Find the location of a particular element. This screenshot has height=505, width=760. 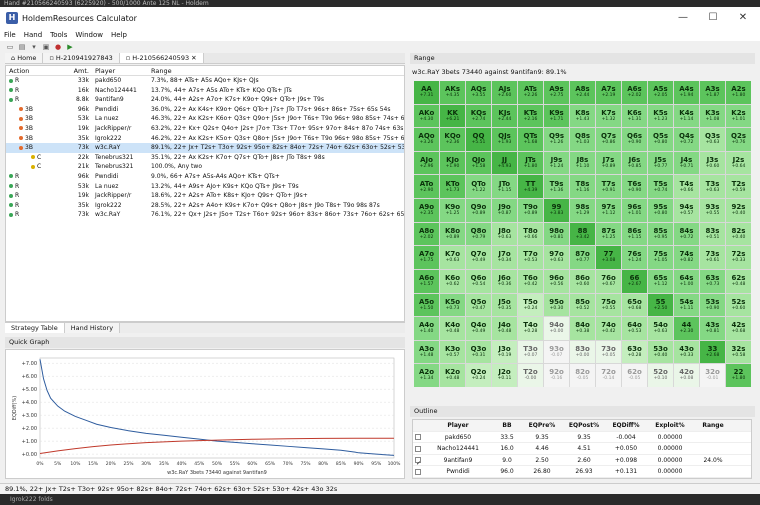

range-cell: J5o +0.35 is located at coordinates (504, 305).